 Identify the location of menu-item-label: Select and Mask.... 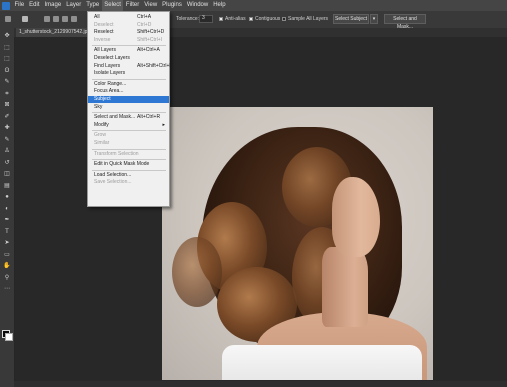
(115, 117).